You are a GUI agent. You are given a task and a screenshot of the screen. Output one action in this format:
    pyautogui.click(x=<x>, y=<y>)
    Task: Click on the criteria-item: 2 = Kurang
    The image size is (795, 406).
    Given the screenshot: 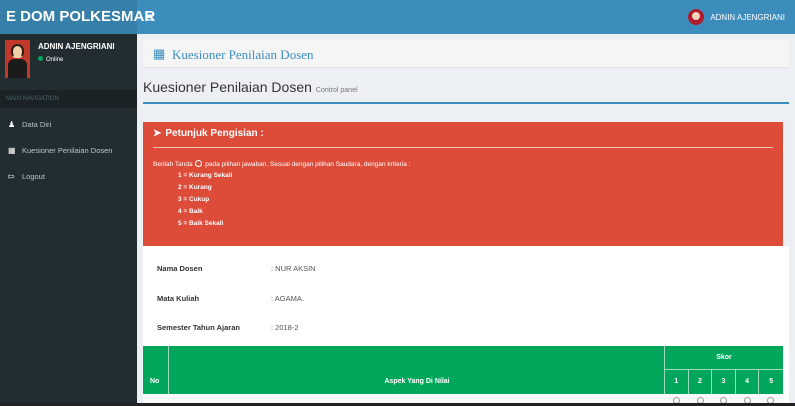 What is the action you would take?
    pyautogui.click(x=195, y=187)
    